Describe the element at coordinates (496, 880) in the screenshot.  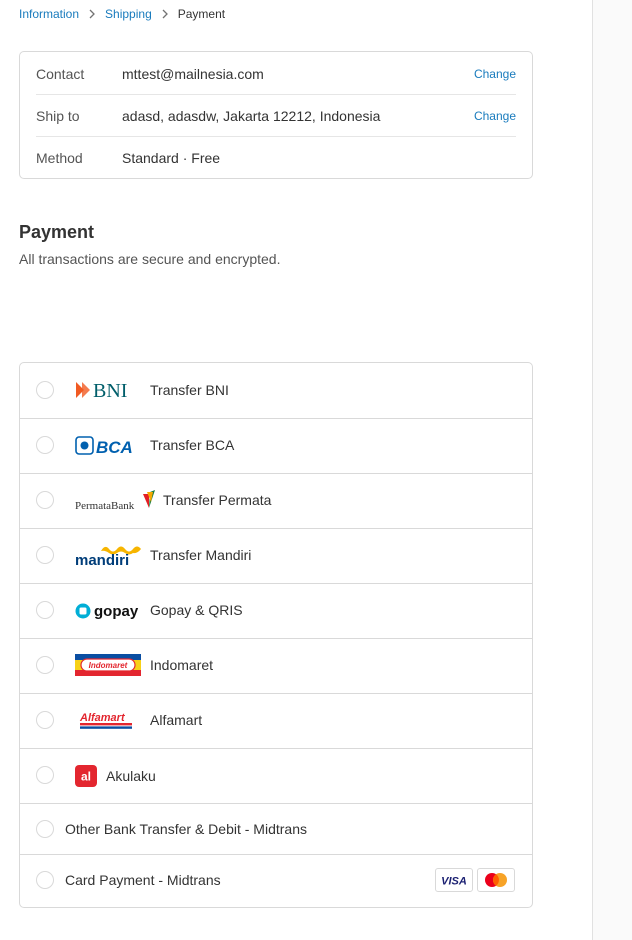
I see `mastercard-icon` at that location.